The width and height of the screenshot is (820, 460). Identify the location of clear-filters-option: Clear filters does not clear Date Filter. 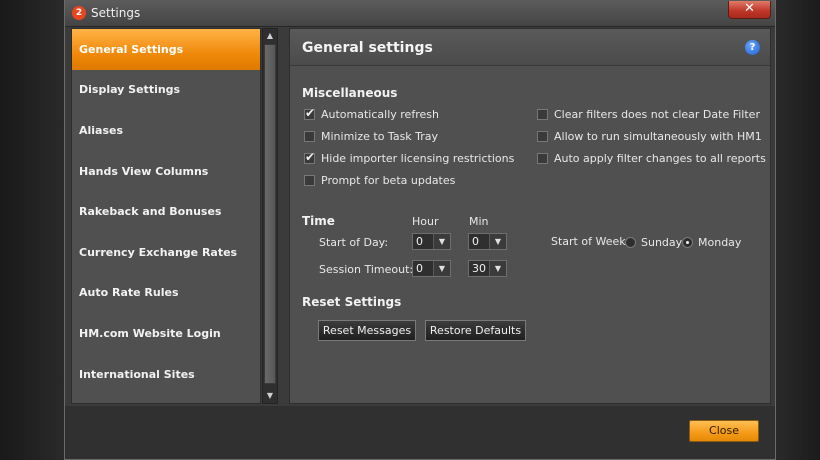
(648, 114).